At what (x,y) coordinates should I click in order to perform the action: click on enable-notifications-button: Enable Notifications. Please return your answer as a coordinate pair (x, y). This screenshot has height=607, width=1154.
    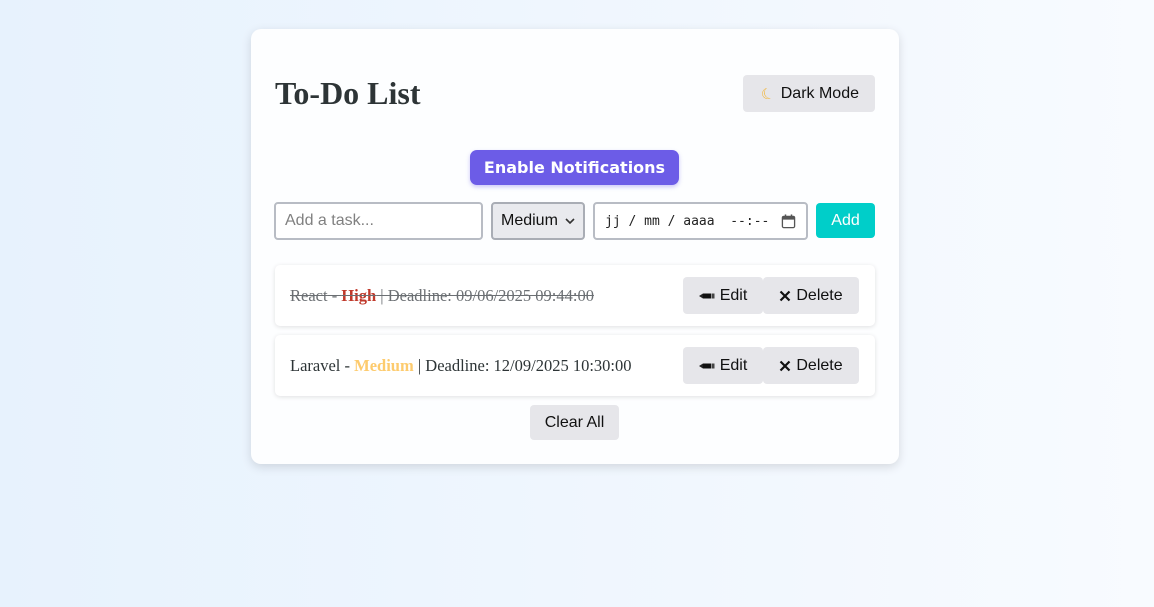
    Looking at the image, I should click on (574, 167).